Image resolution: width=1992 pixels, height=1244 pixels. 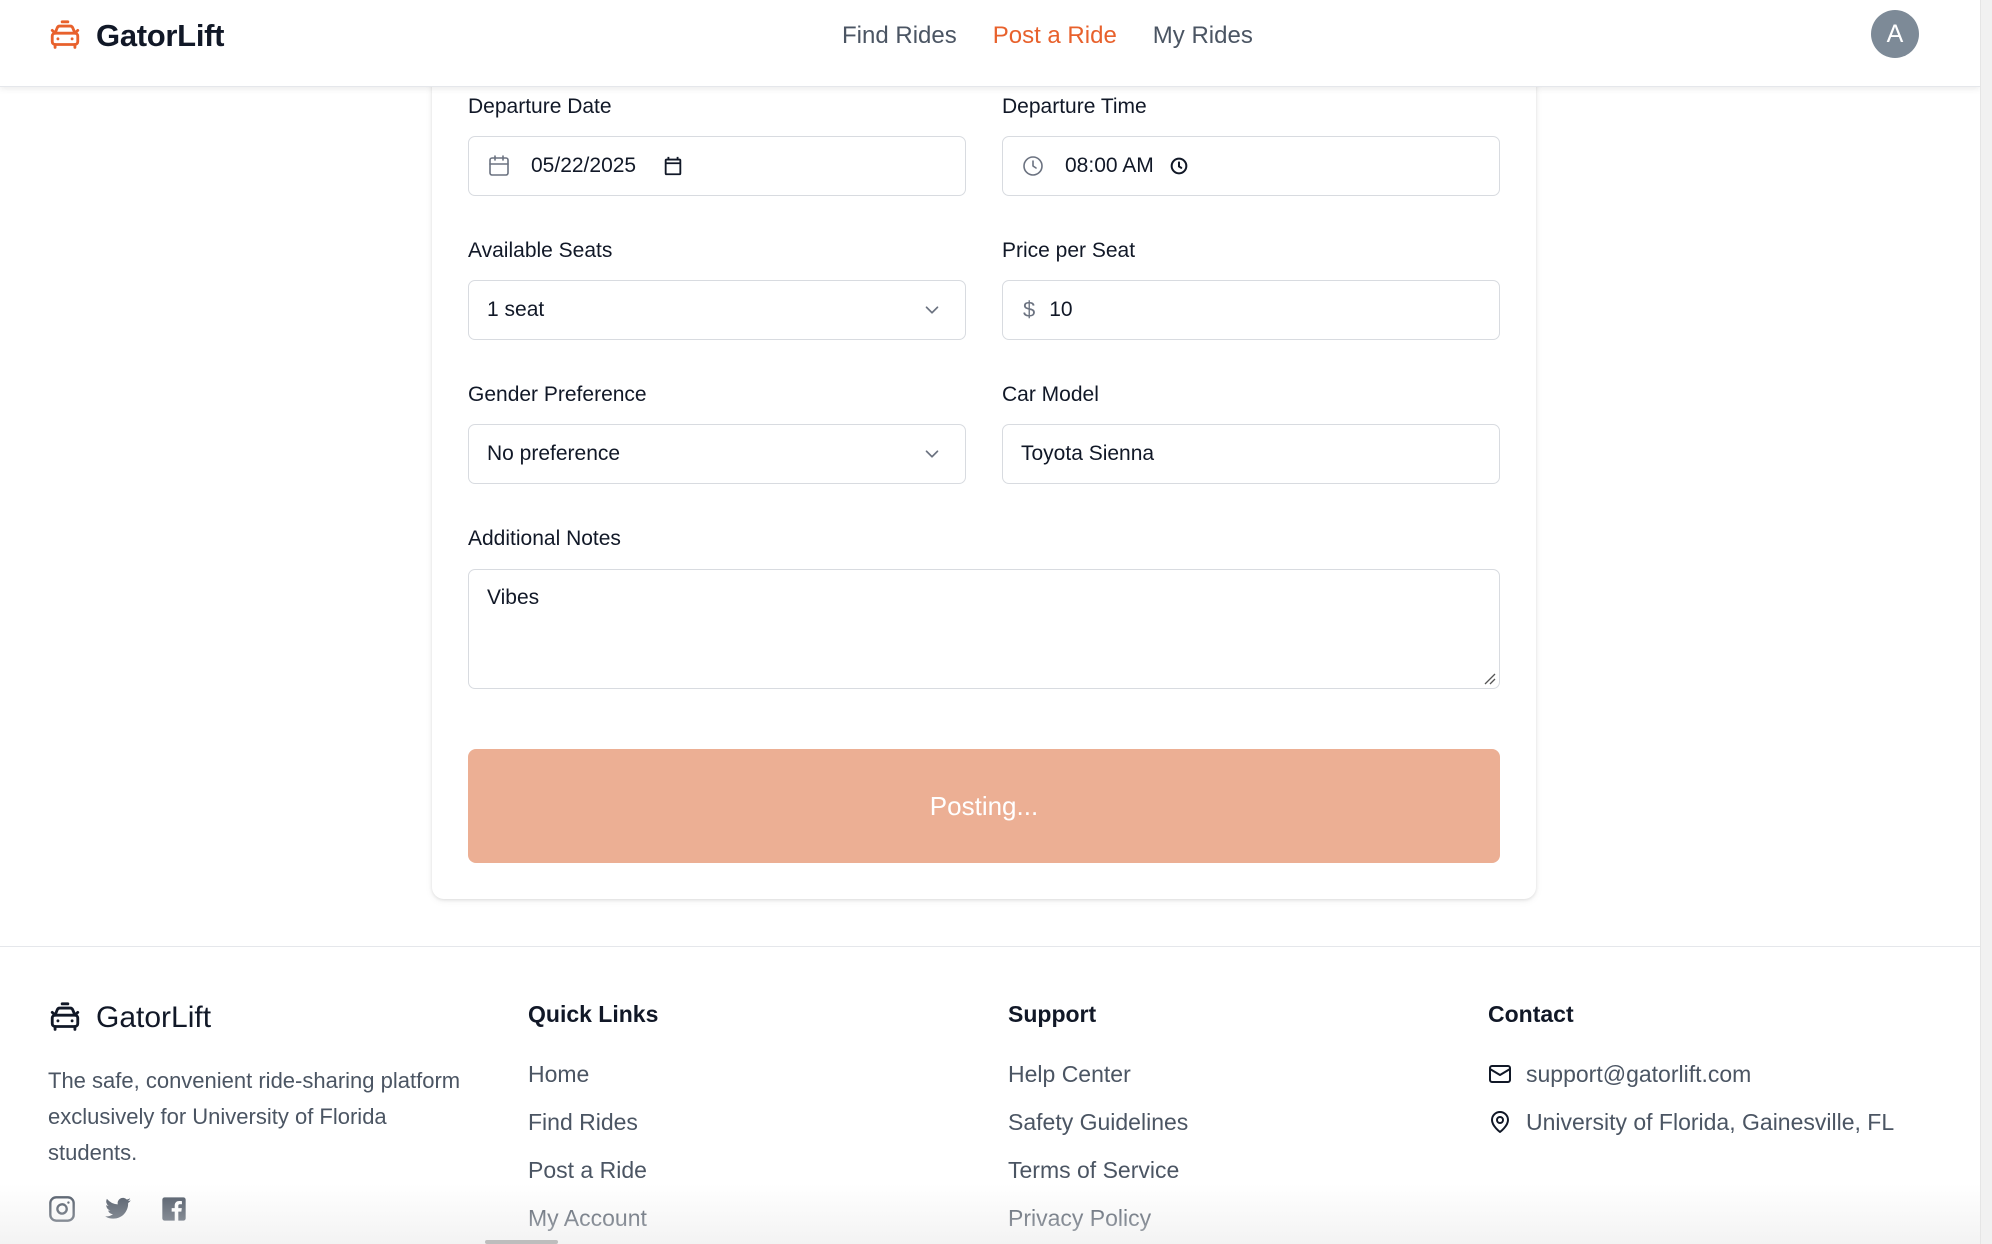 I want to click on twitter-icon, so click(x=118, y=1209).